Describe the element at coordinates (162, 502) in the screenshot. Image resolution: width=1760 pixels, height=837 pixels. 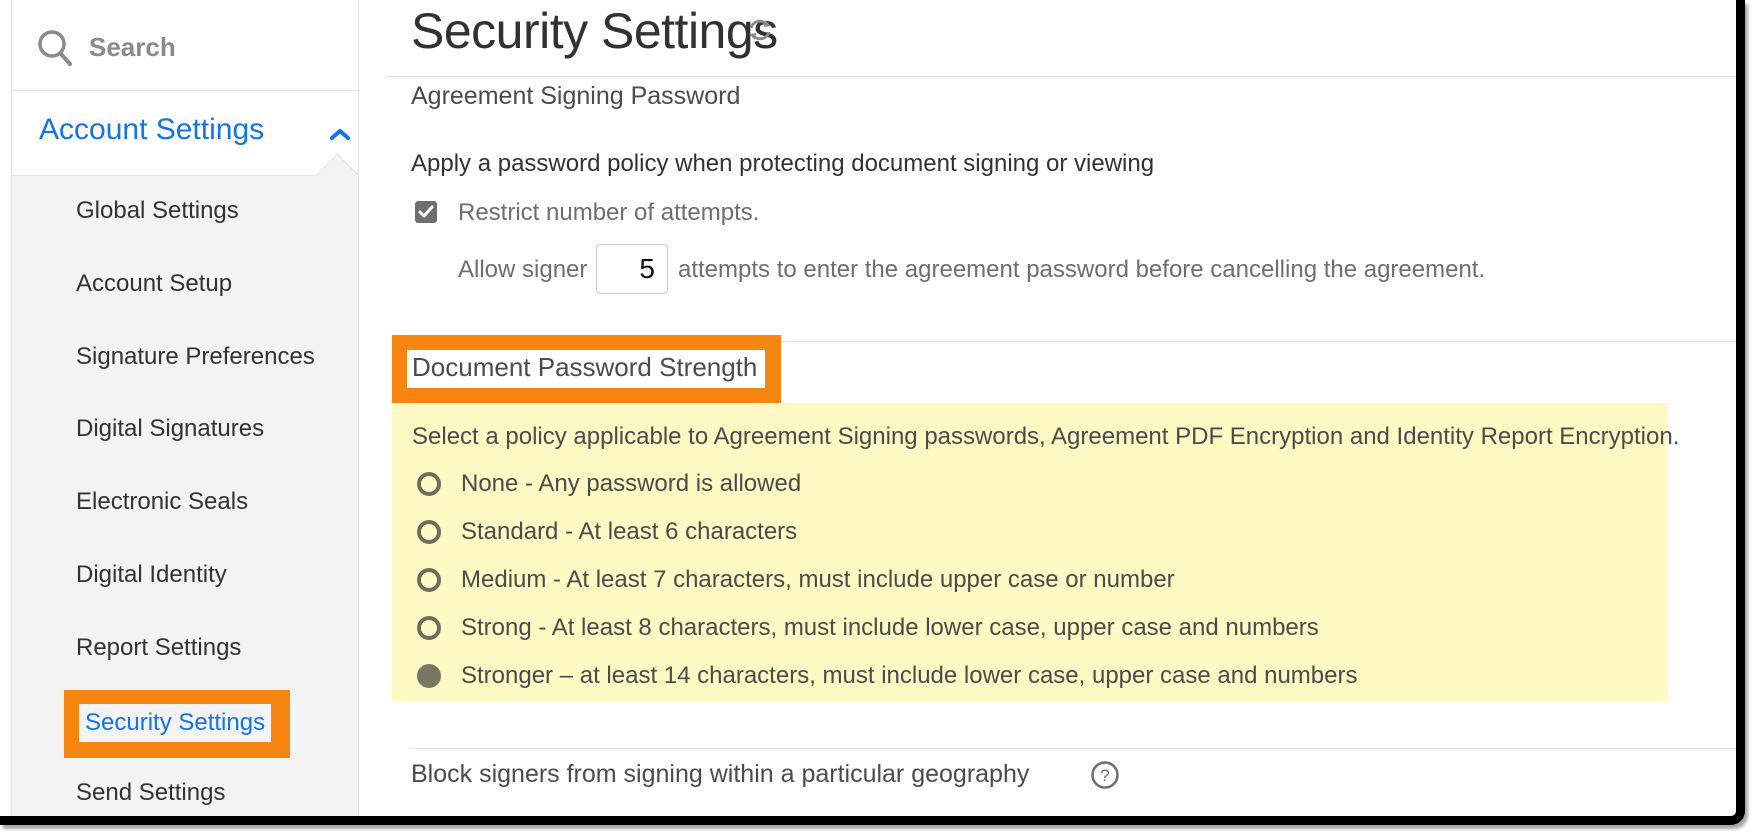
I see `sidebar-item-electronic-seals: Electronic Seals` at that location.